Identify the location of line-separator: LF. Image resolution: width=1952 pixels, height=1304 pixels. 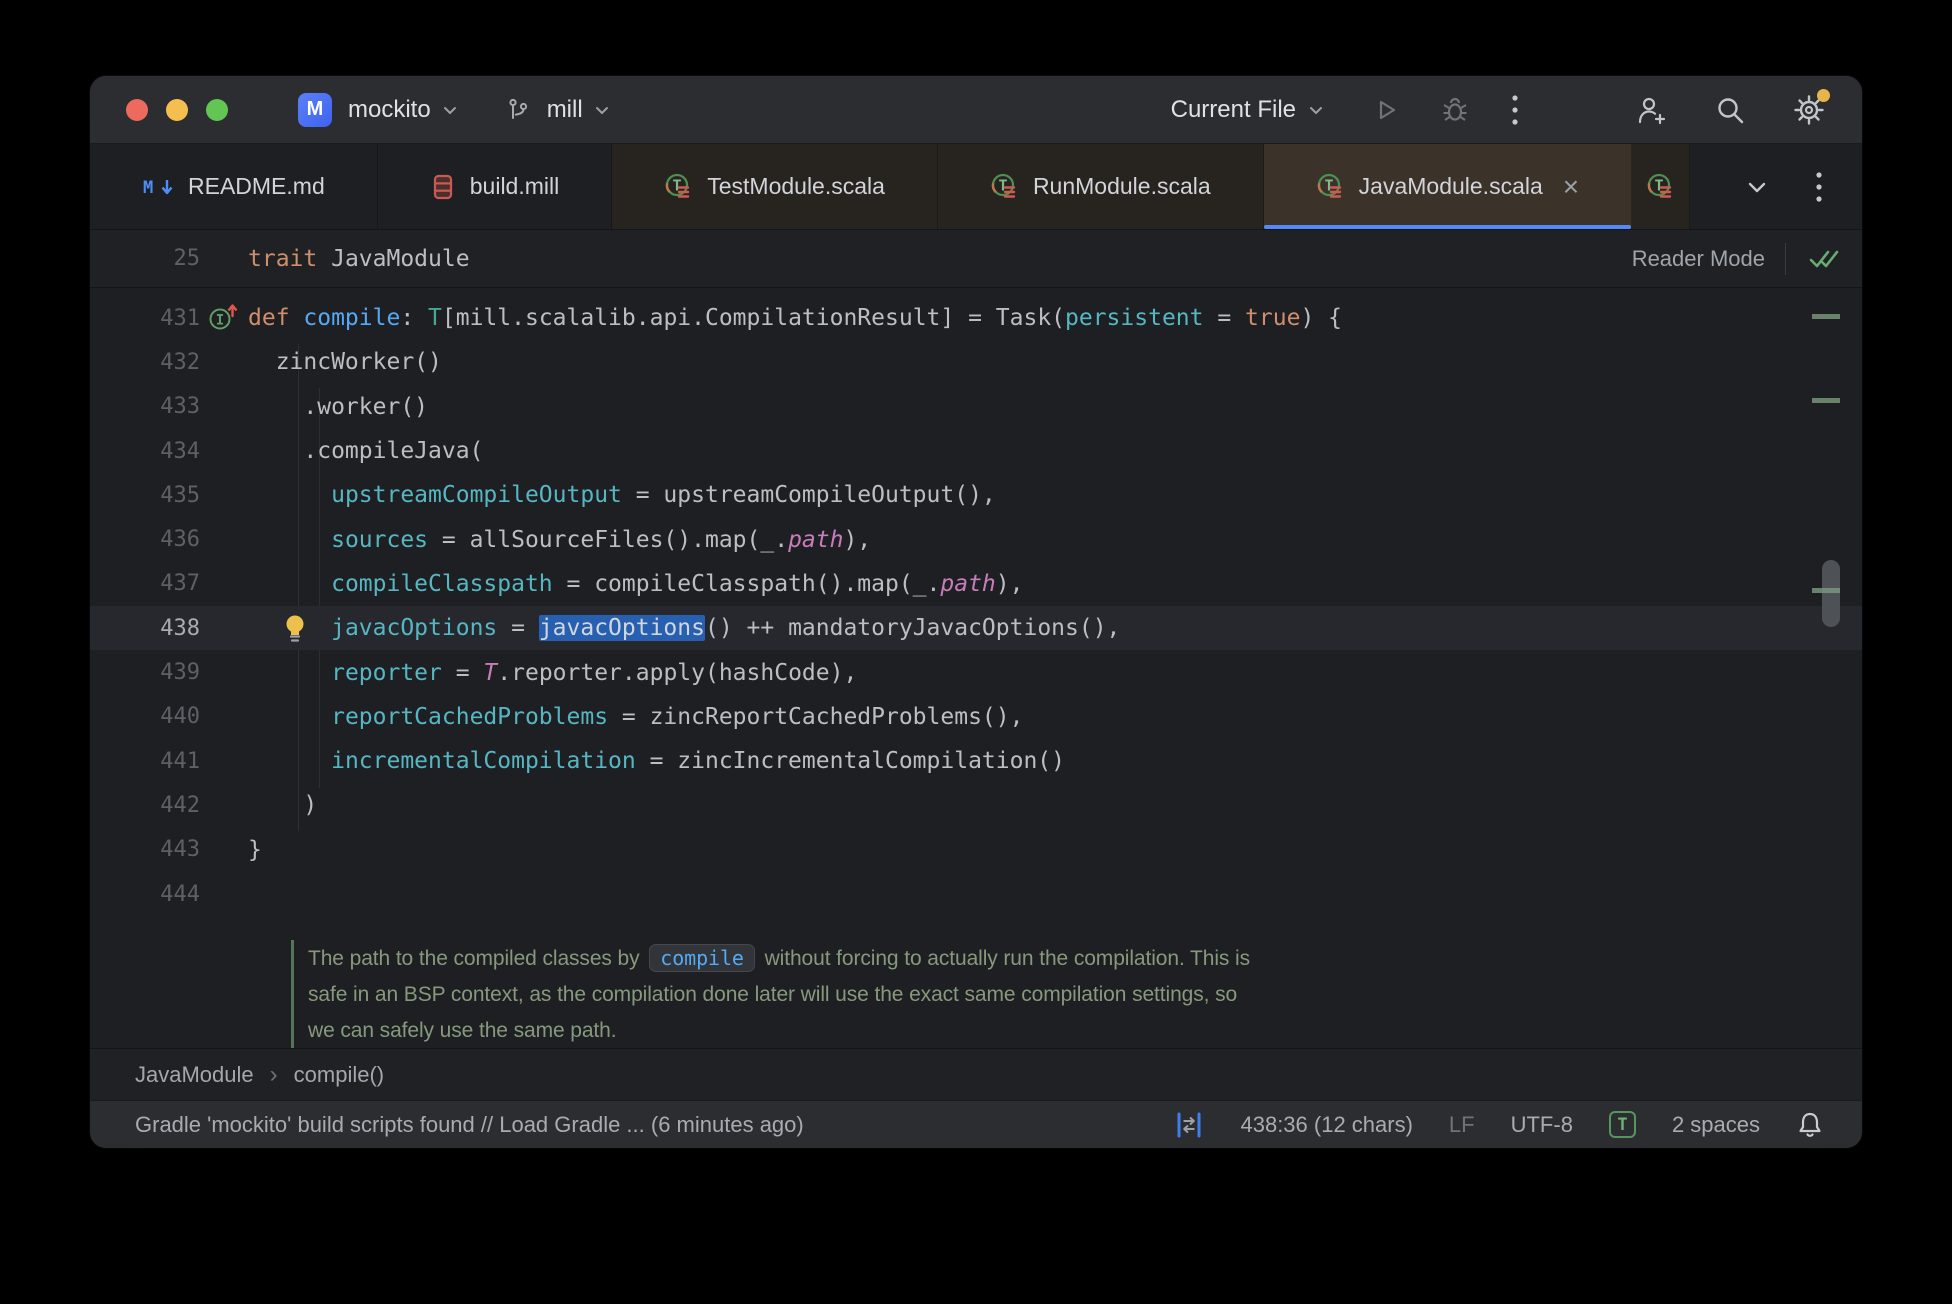
(1462, 1125).